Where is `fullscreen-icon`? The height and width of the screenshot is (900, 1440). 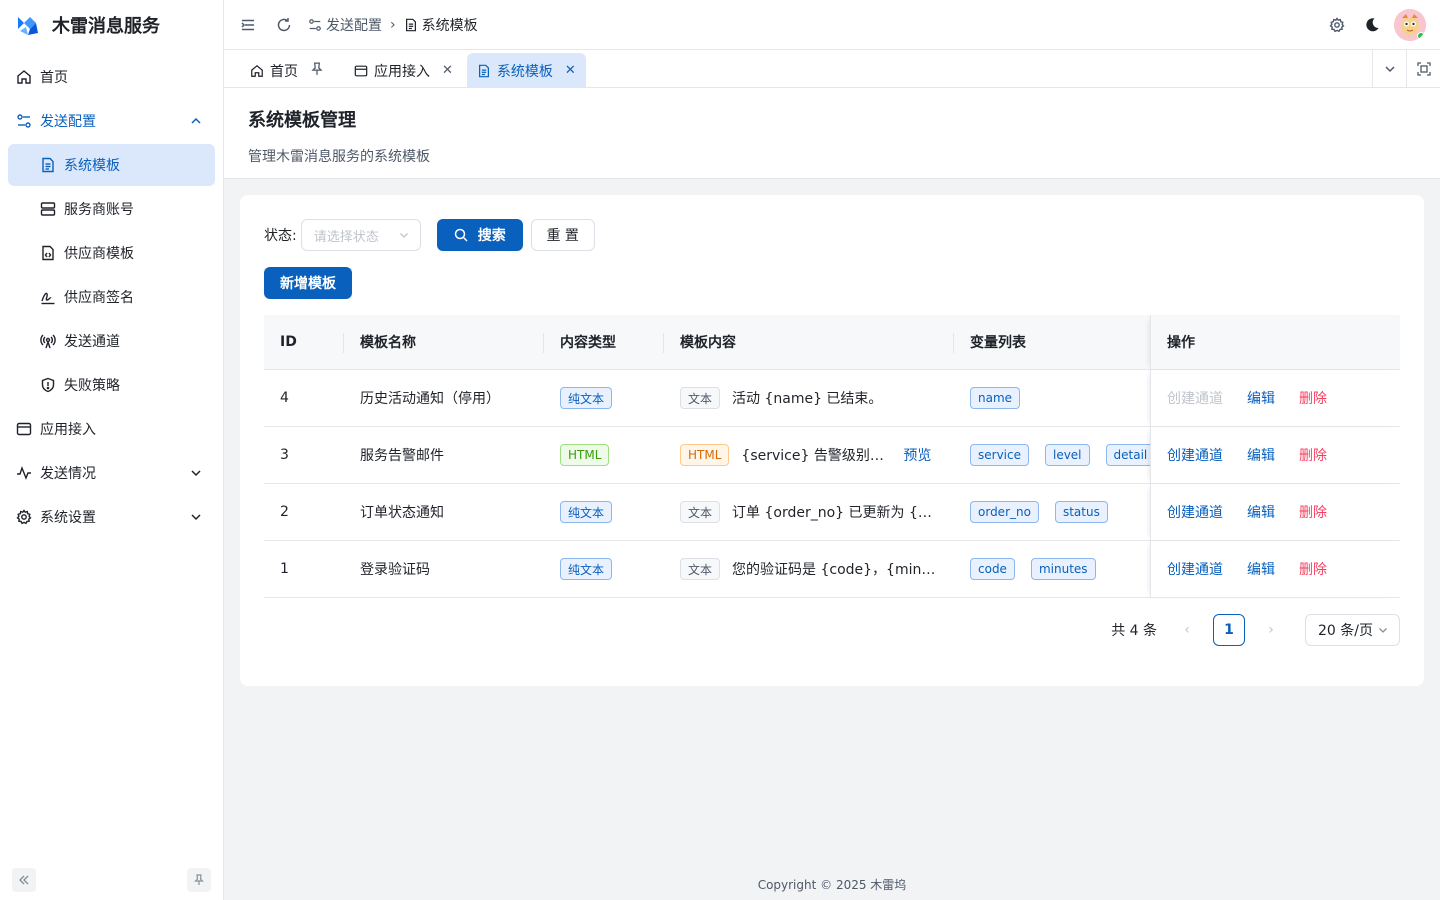
fullscreen-icon is located at coordinates (1423, 69).